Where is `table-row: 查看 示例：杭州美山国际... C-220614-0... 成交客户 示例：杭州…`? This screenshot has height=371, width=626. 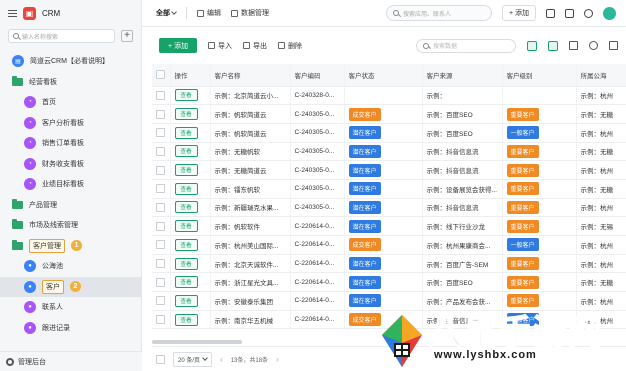
table-row: 查看 示例：杭州美山国际... C-220614-0... 成交客户 示例：杭州… is located at coordinates (389, 245).